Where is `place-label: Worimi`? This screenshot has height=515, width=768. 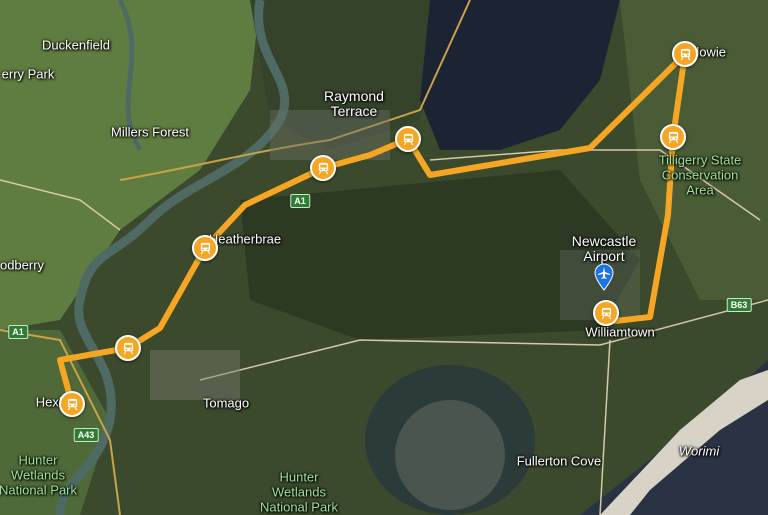 place-label: Worimi is located at coordinates (699, 451).